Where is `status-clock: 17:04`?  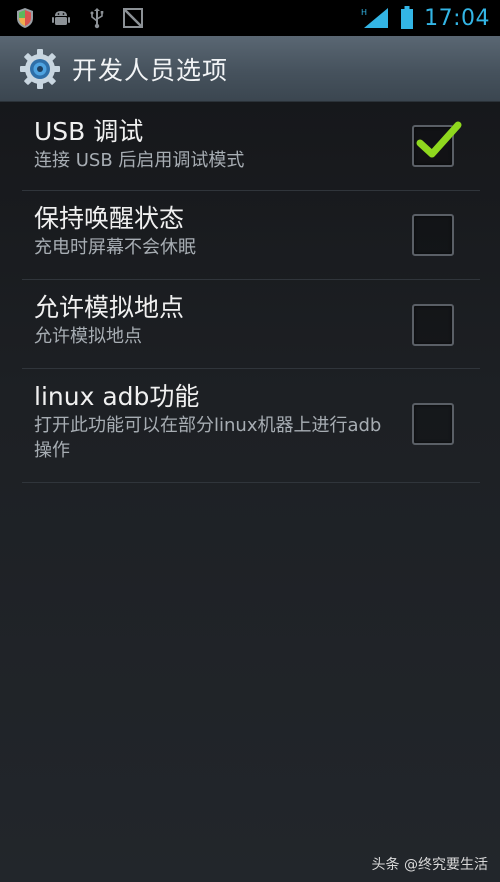 status-clock: 17:04 is located at coordinates (457, 18).